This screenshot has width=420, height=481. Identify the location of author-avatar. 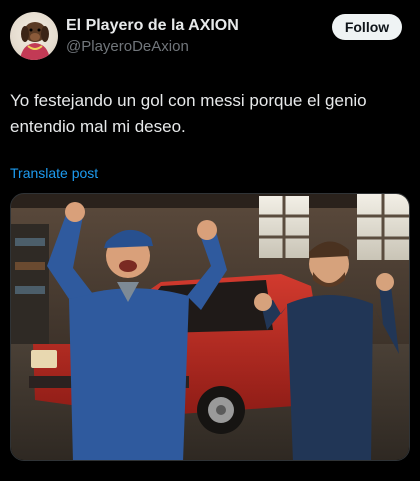
(34, 36).